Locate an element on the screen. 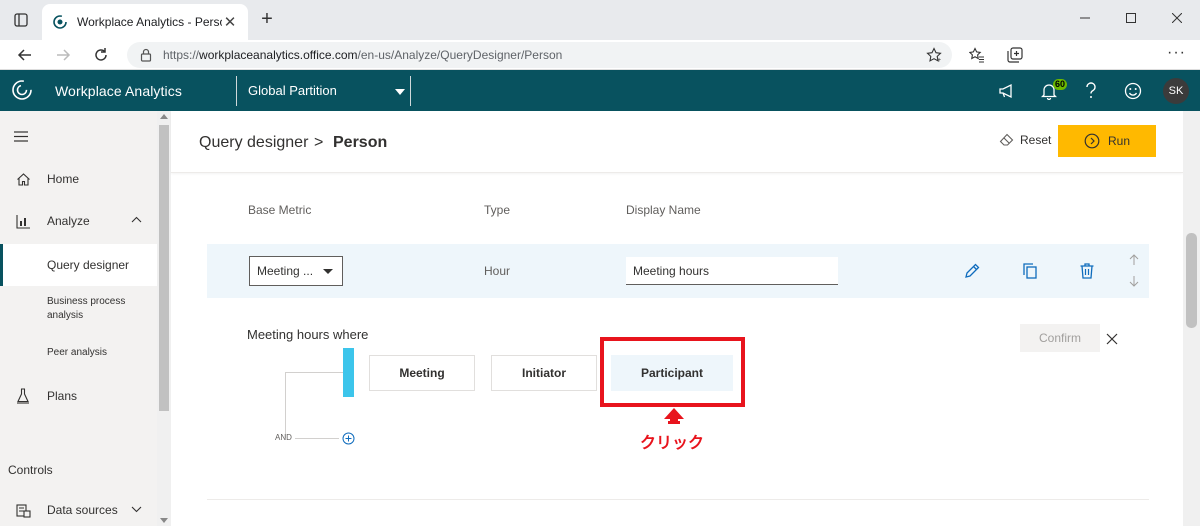 This screenshot has width=1200, height=526. edit-pencil-icon is located at coordinates (972, 271).